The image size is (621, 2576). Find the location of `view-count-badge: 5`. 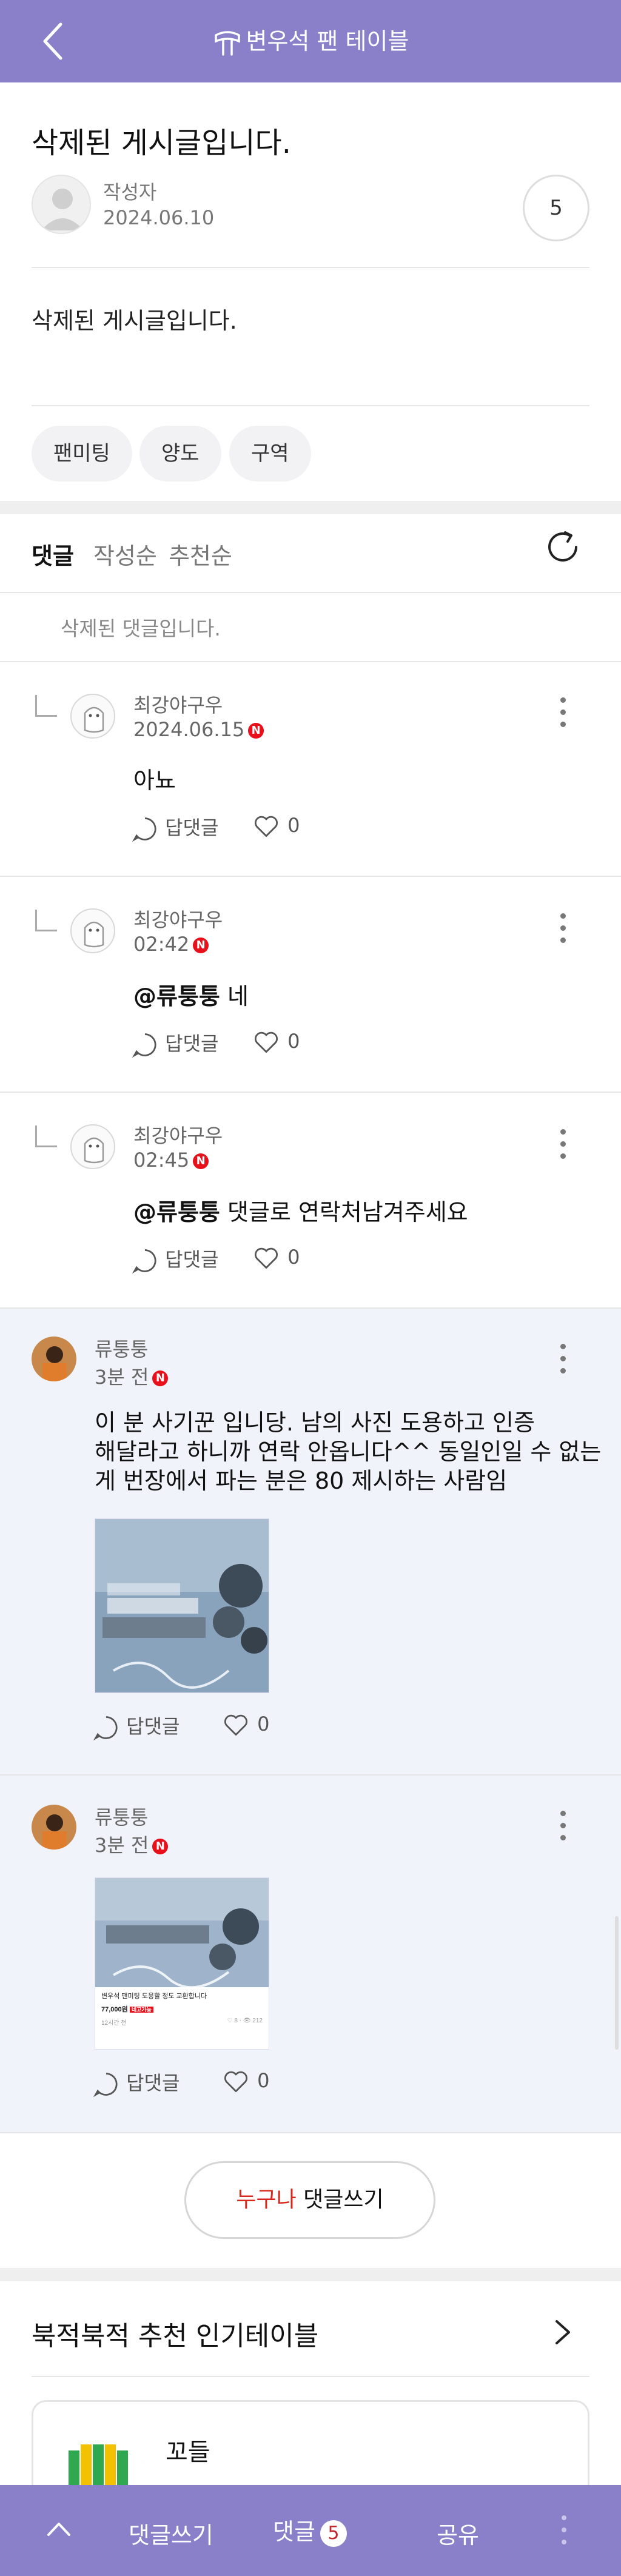

view-count-badge: 5 is located at coordinates (556, 208).